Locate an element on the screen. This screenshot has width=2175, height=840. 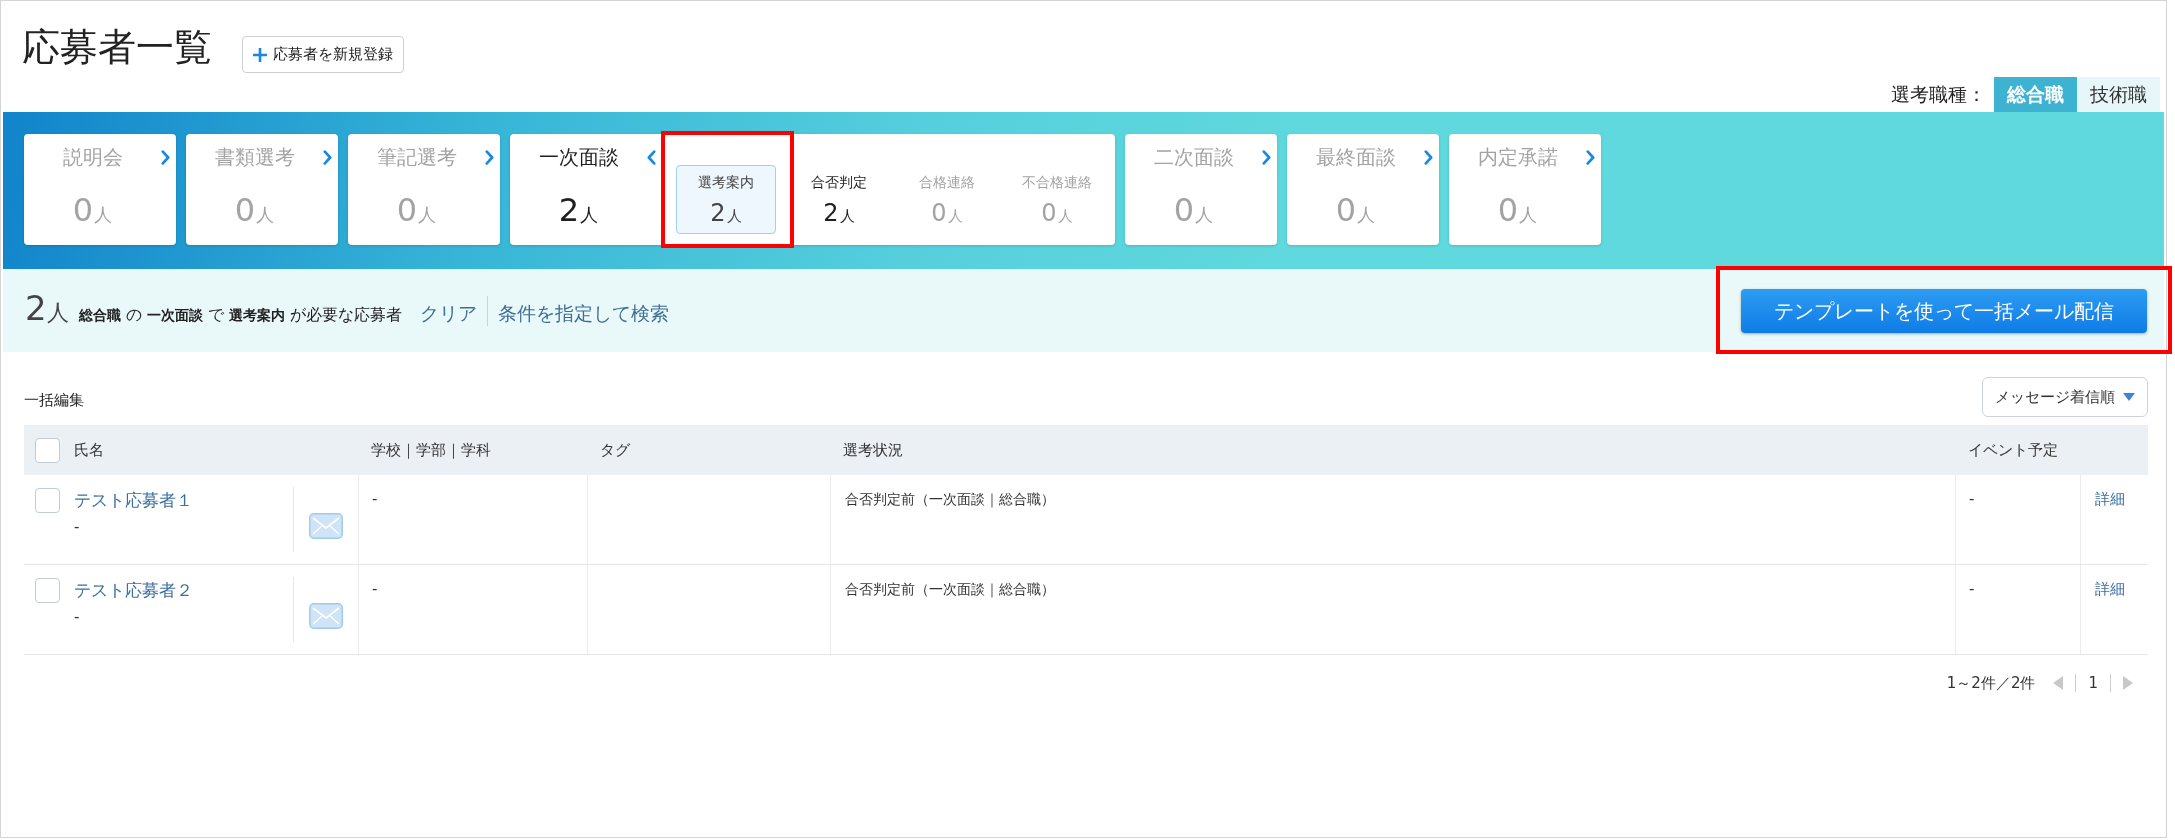
bulk-edit-label: 一括編集 is located at coordinates (54, 400).